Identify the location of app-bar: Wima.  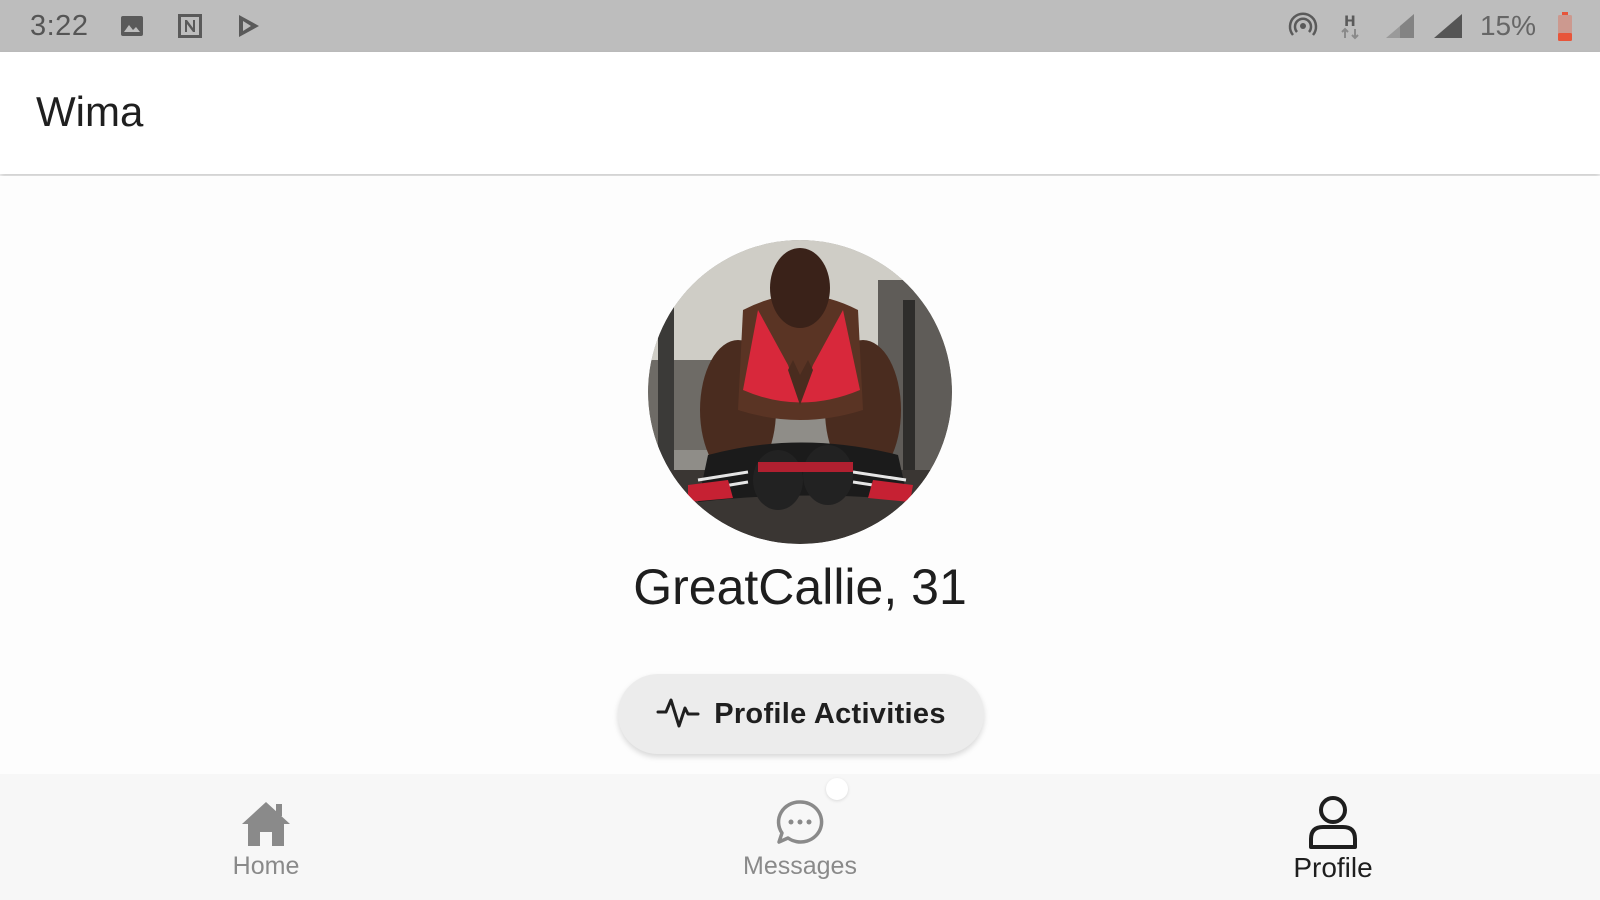
(800, 113).